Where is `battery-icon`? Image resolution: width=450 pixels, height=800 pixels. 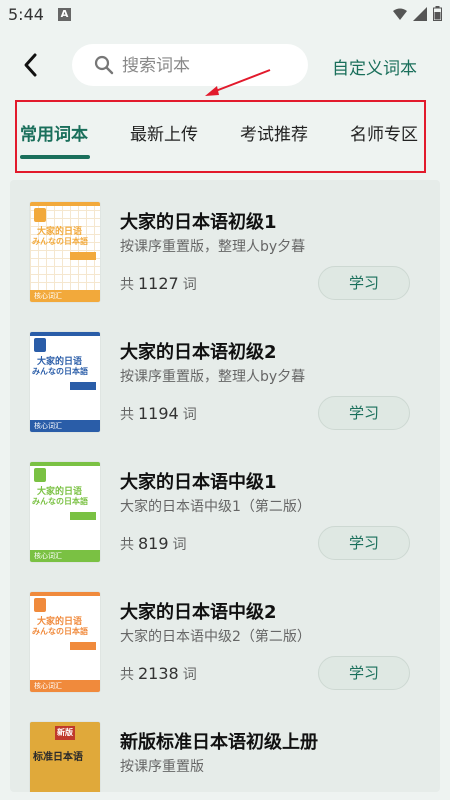 battery-icon is located at coordinates (437, 13).